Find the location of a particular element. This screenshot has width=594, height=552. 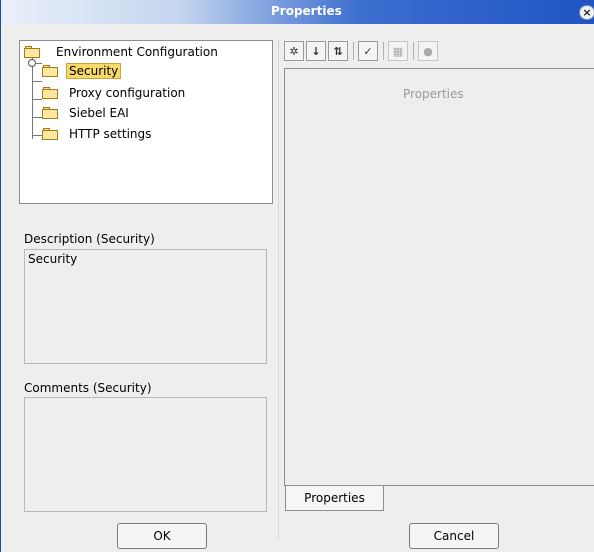

window-title: Properties is located at coordinates (306, 11).